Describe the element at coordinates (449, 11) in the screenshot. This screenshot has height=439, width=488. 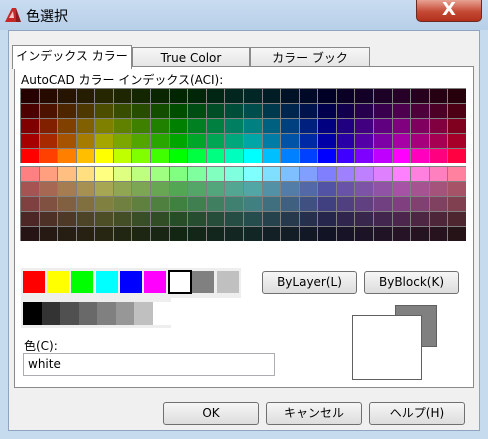
I see `close-button: X` at that location.